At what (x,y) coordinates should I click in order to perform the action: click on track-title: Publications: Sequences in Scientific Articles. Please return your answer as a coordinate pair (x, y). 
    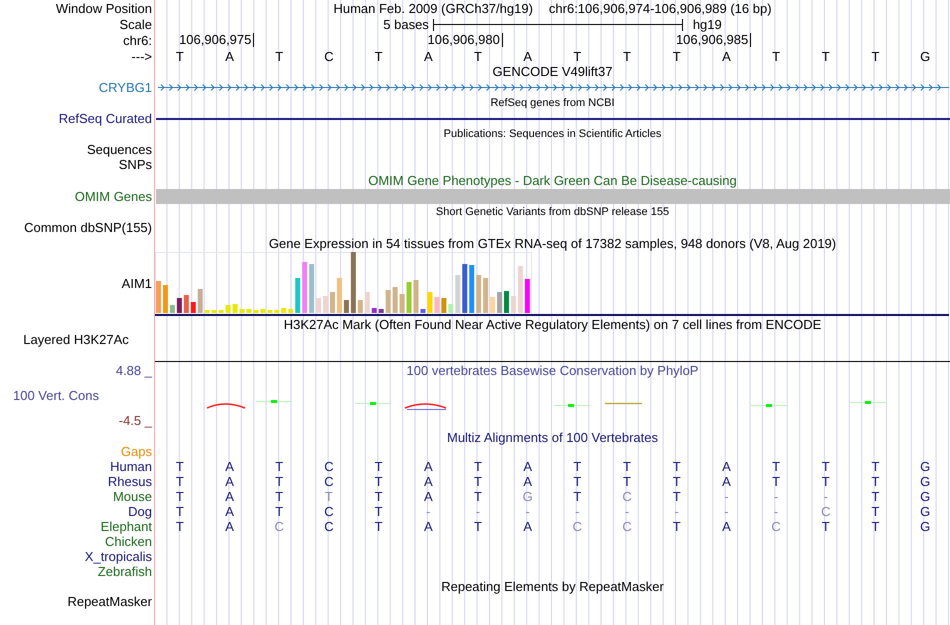
    Looking at the image, I should click on (553, 134).